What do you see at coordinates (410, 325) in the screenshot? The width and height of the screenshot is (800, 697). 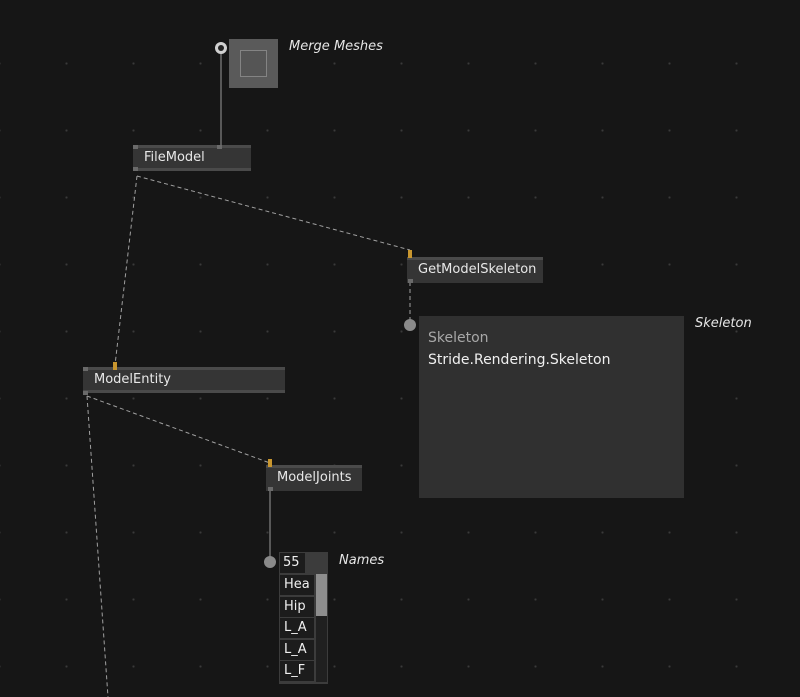 I see `skeleton-input-pin` at bounding box center [410, 325].